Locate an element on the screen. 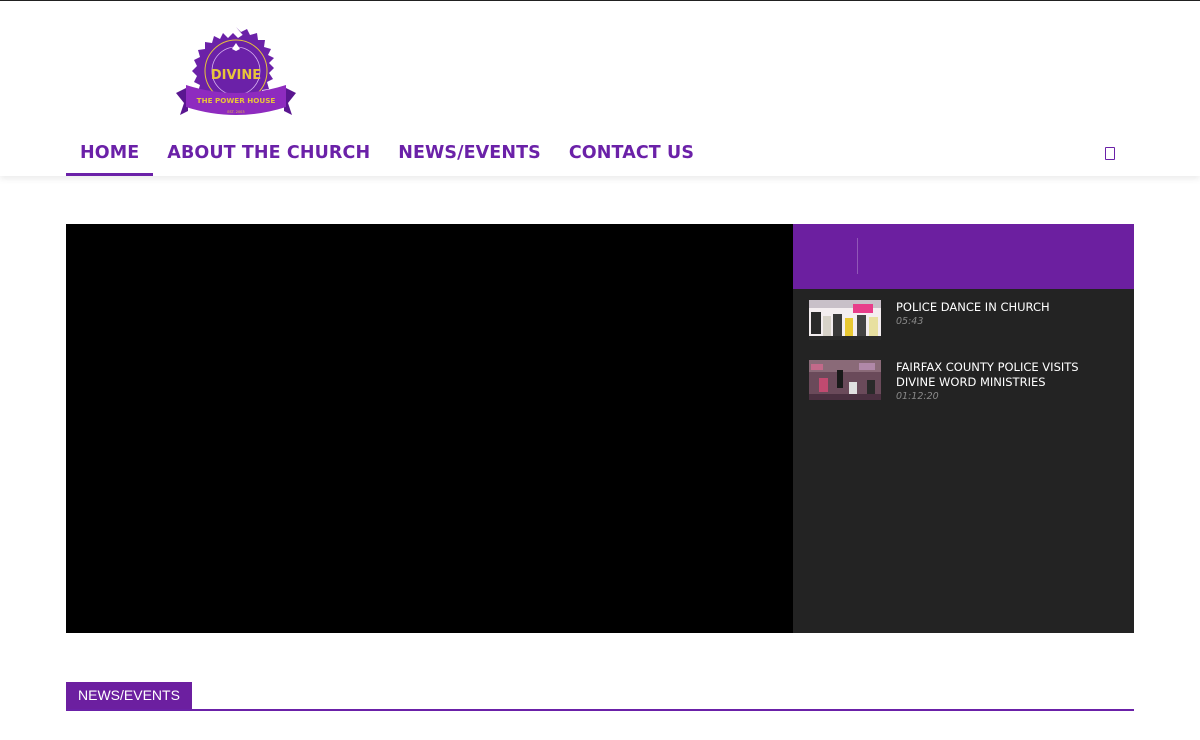  logo-small-text: EST. 2003 is located at coordinates (235, 112).